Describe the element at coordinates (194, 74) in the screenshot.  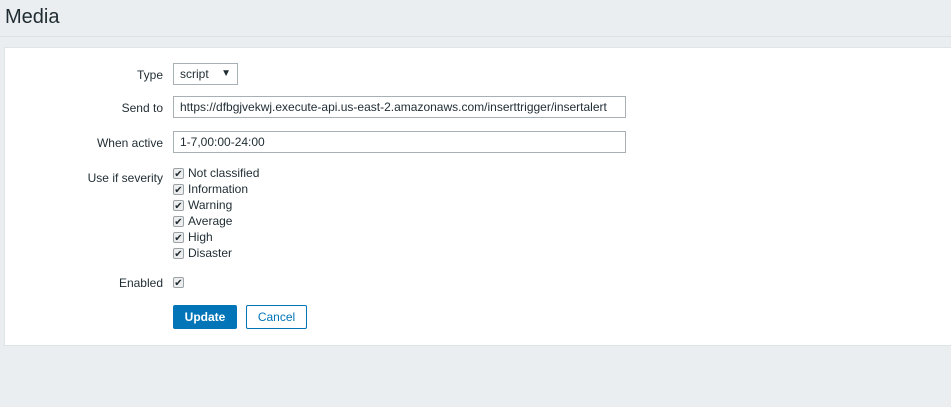
I see `type-value: script` at that location.